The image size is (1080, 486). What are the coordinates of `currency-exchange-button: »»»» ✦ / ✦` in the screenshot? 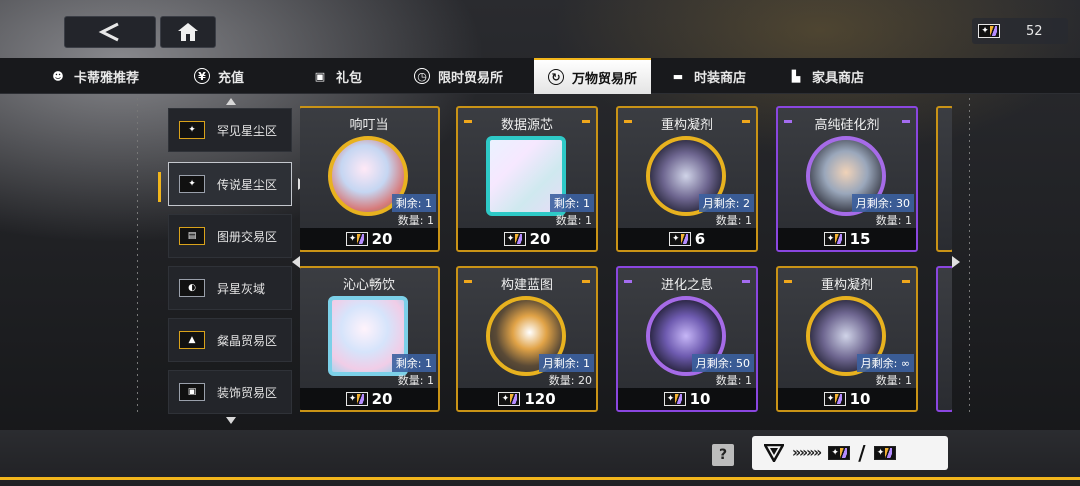 It's located at (850, 453).